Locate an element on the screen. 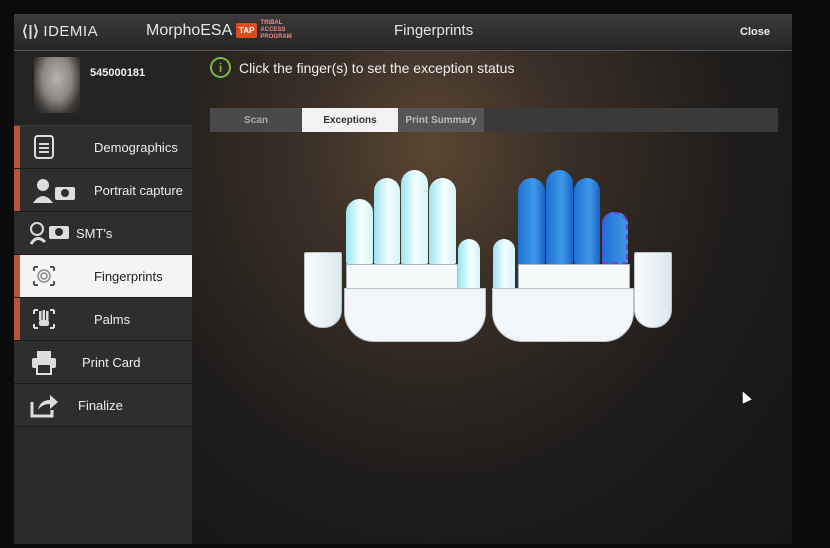  sidebar-item-label: Demographics is located at coordinates (136, 147).